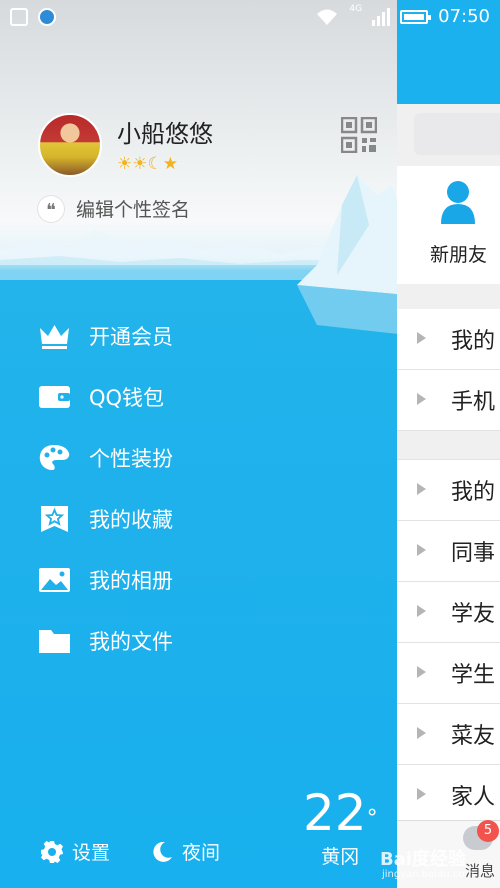  What do you see at coordinates (448, 400) in the screenshot?
I see `group-row: 手机` at bounding box center [448, 400].